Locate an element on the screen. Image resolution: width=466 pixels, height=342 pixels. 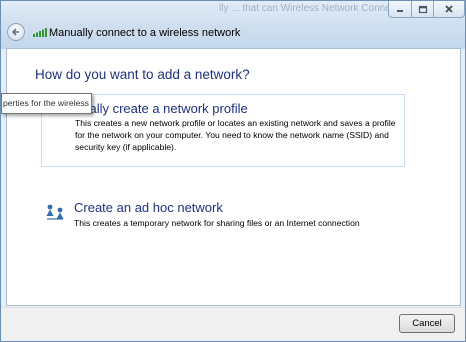
wireless-signal-icon is located at coordinates (40, 32).